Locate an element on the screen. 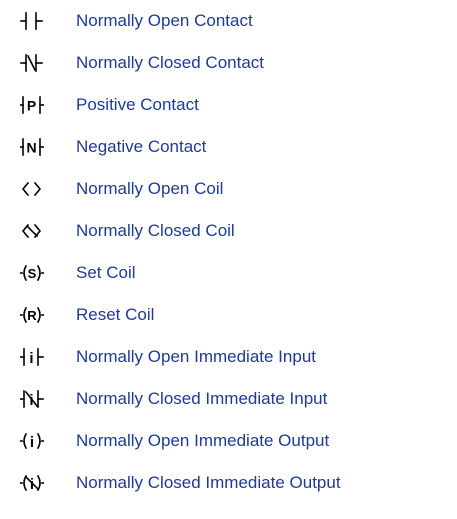 Image resolution: width=457 pixels, height=519 pixels. menu-item-label: Normally Closed Contact is located at coordinates (170, 62).